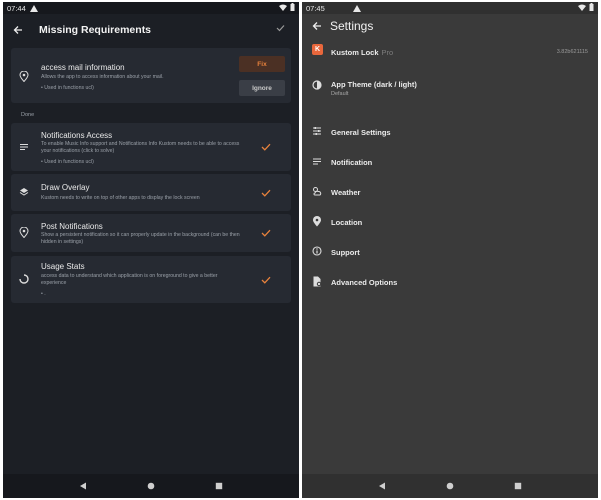  I want to click on kustom-logo-icon: K, so click(317, 49).